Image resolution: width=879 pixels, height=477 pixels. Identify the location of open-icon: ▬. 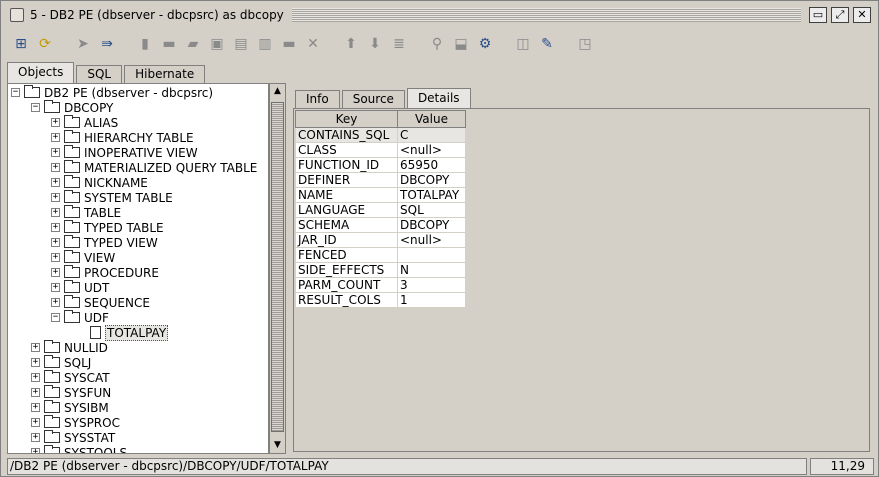
(169, 44).